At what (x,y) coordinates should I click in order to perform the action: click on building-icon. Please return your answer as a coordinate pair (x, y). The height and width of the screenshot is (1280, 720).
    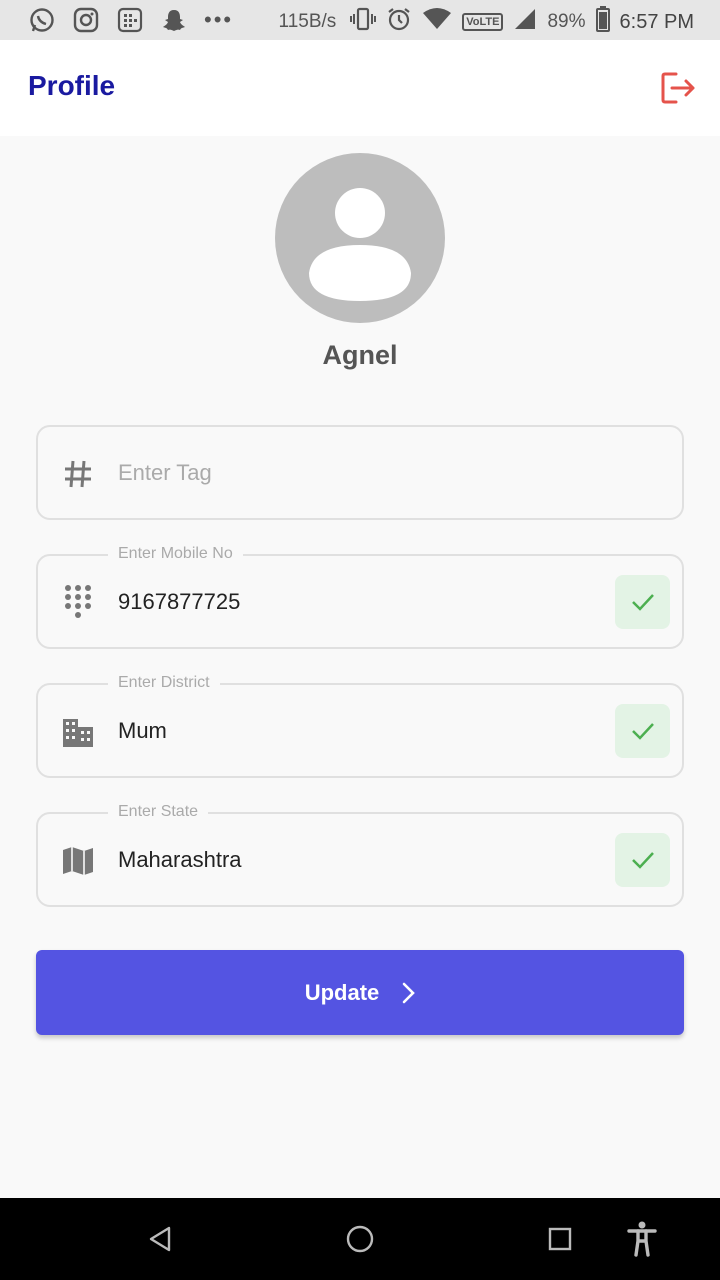
    Looking at the image, I should click on (78, 732).